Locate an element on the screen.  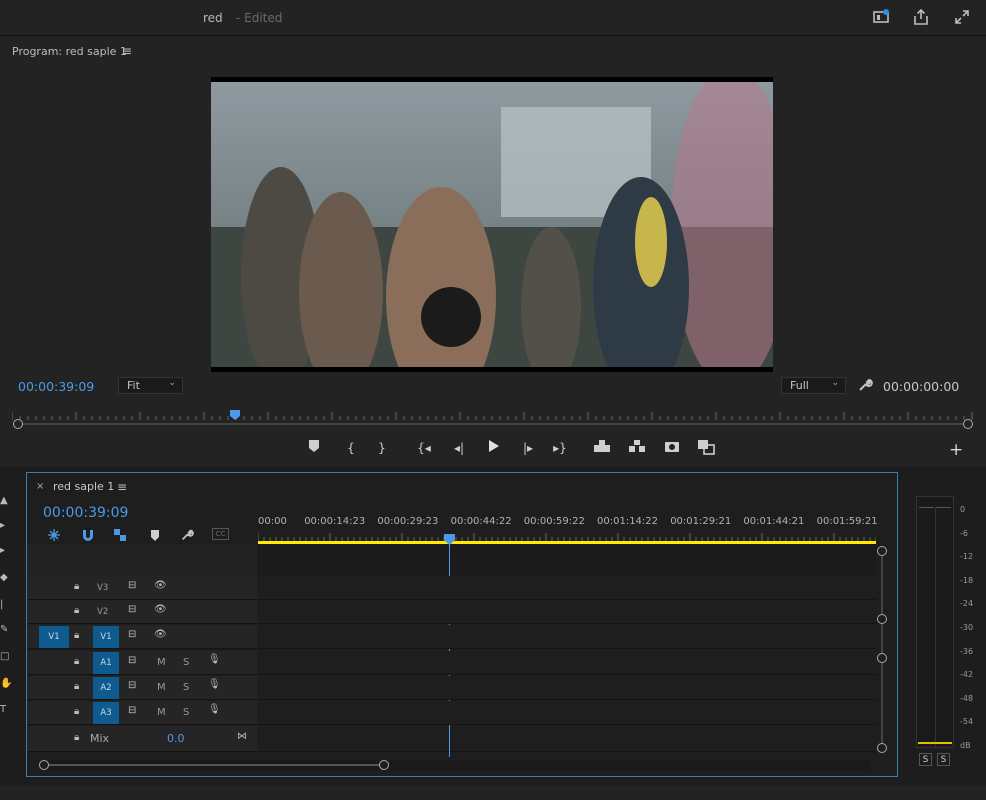
rectangle-tool-icon: □ is located at coordinates (6, 657).